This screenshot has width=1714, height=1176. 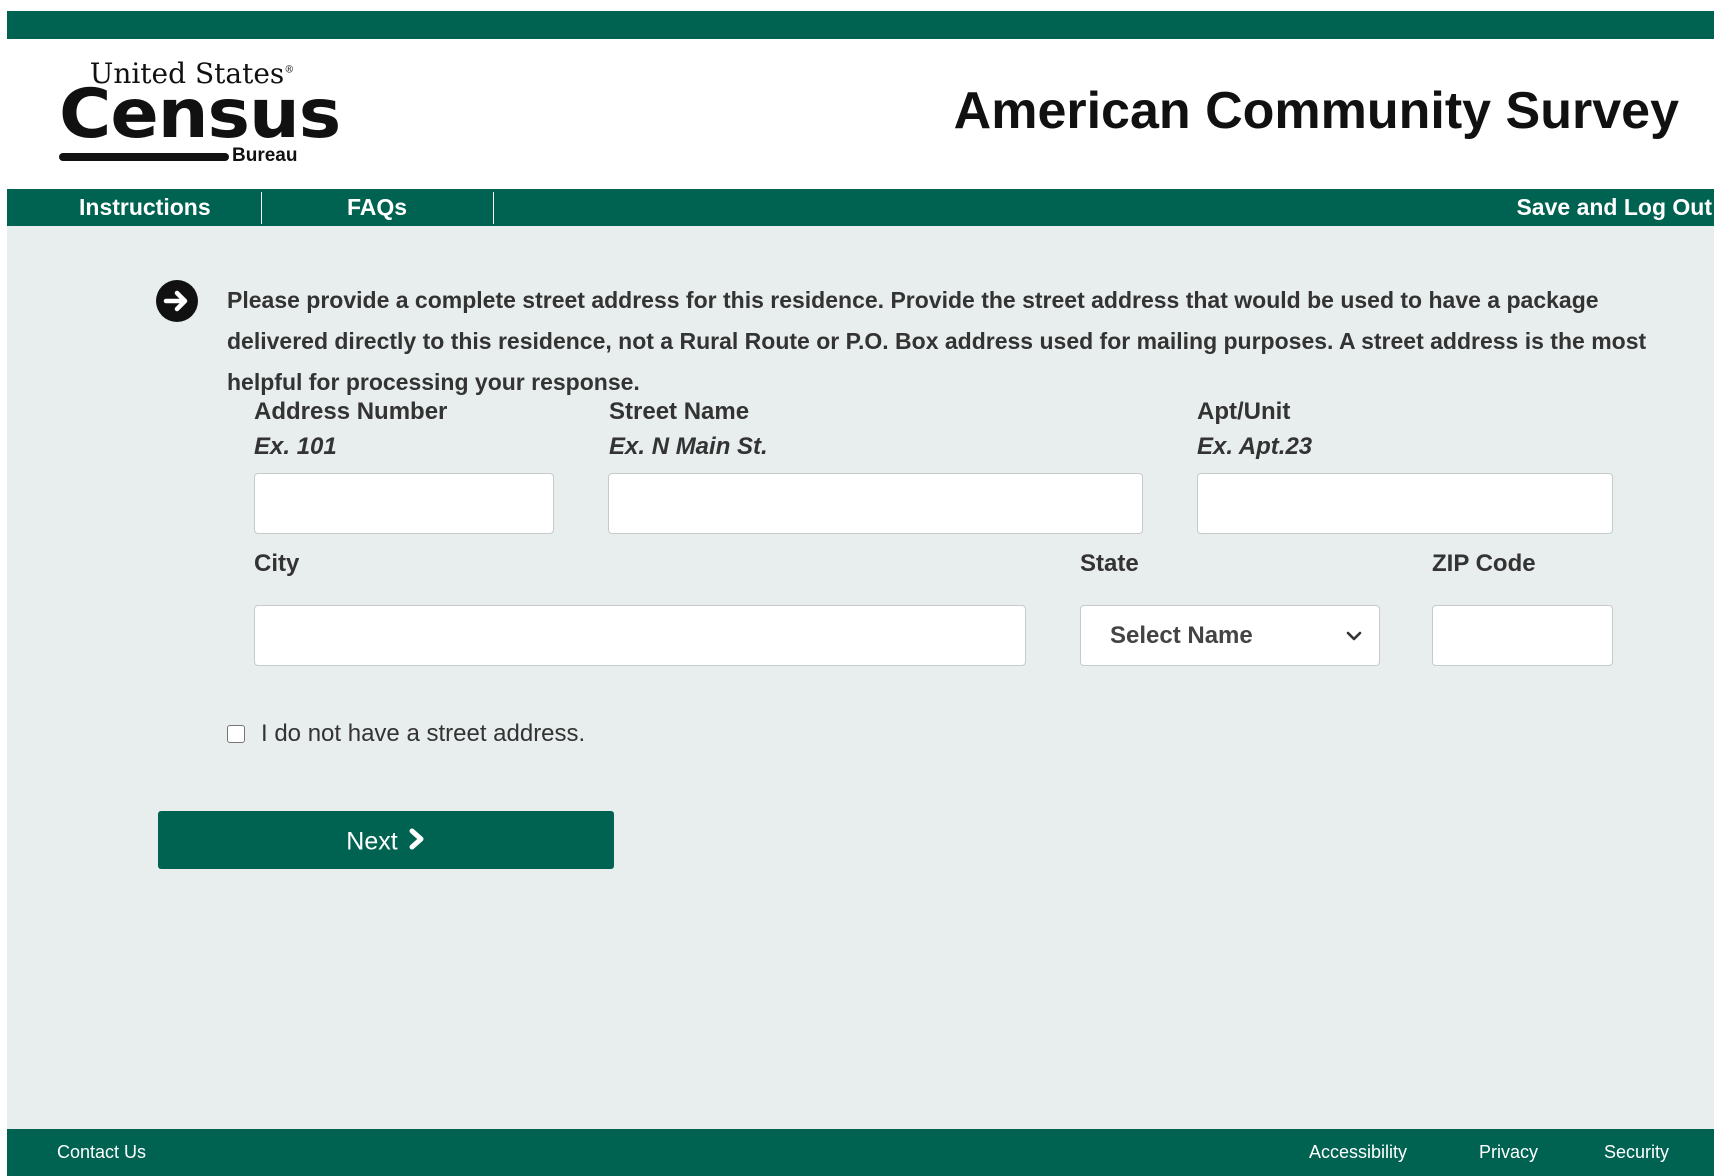 What do you see at coordinates (640, 635) in the screenshot?
I see `city-input` at bounding box center [640, 635].